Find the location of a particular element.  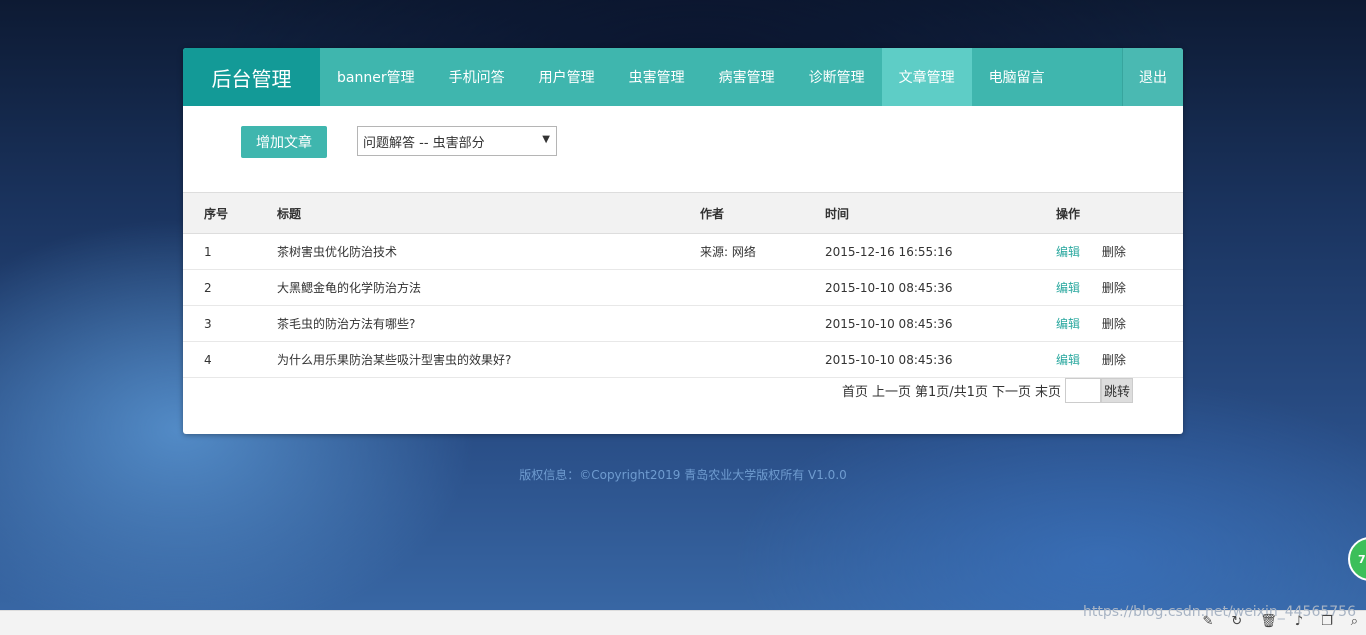

header-time: 时间 is located at coordinates (837, 213).